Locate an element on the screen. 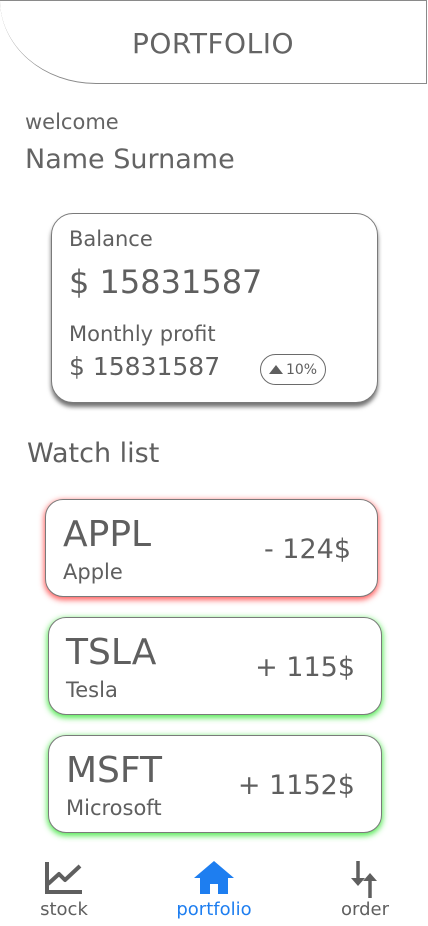 Image resolution: width=428 pixels, height=926 pixels. company-name: Apple is located at coordinates (93, 572).